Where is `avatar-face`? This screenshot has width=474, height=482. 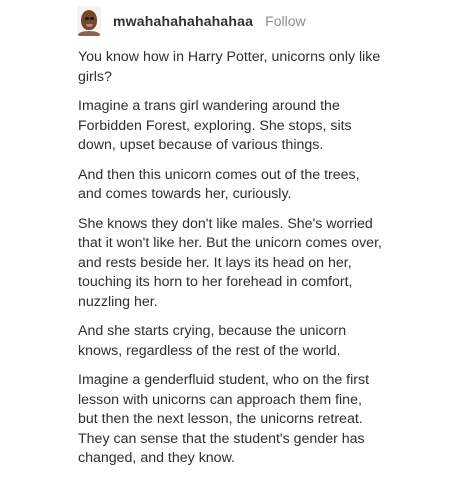
avatar-face is located at coordinates (89, 20).